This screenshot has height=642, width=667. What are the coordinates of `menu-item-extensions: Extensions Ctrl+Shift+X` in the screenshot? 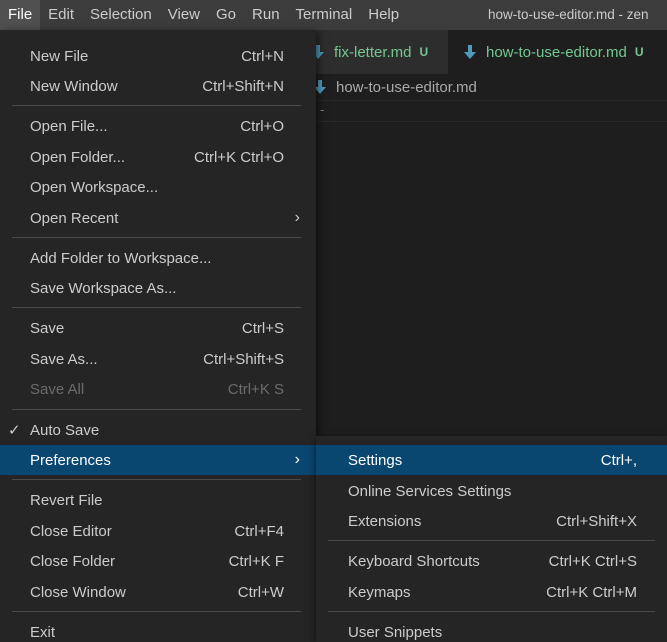 It's located at (491, 521).